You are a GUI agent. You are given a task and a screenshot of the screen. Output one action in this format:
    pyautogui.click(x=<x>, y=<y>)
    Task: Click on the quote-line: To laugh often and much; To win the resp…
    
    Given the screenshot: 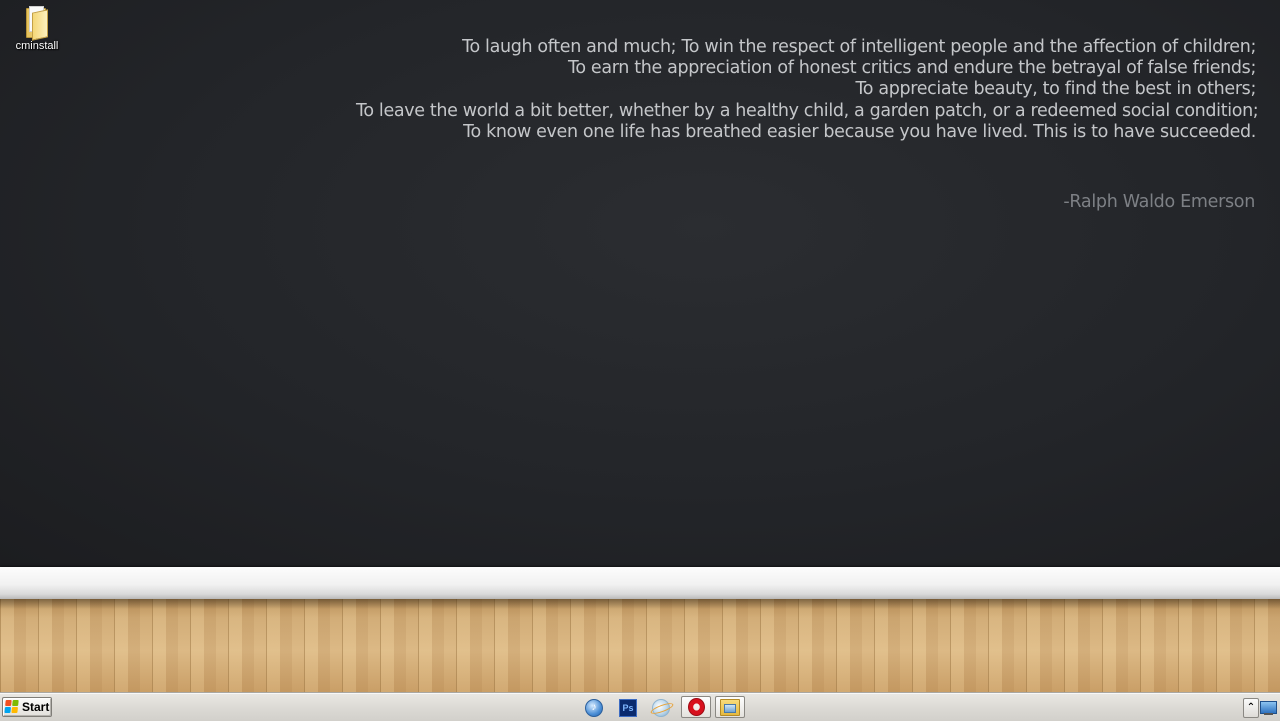 What is the action you would take?
    pyautogui.click(x=859, y=47)
    